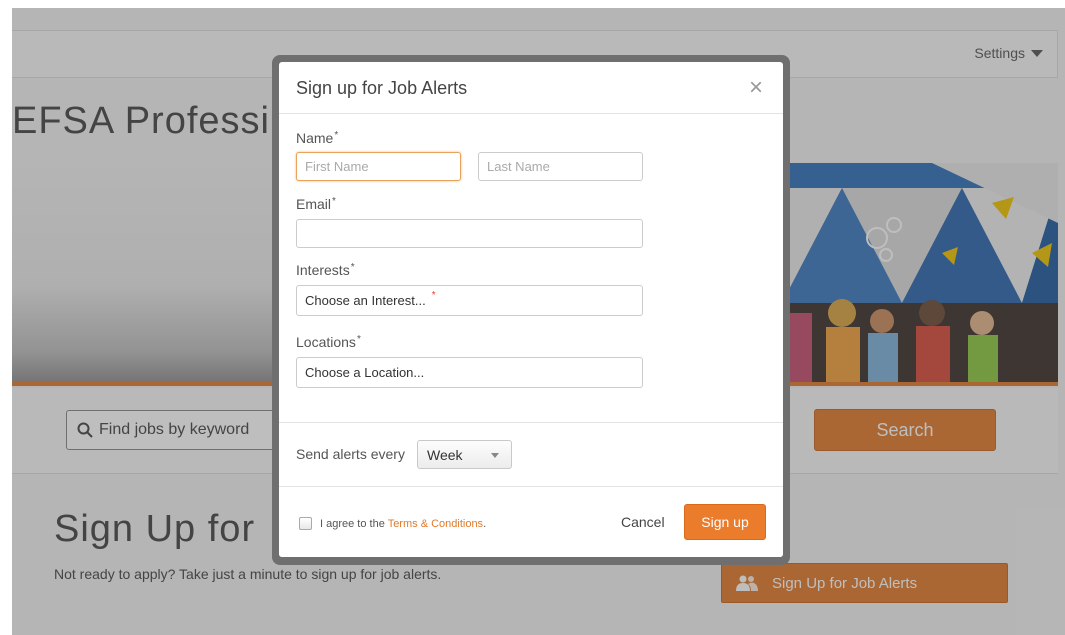  I want to click on sign-up-button: Sign up, so click(725, 522).